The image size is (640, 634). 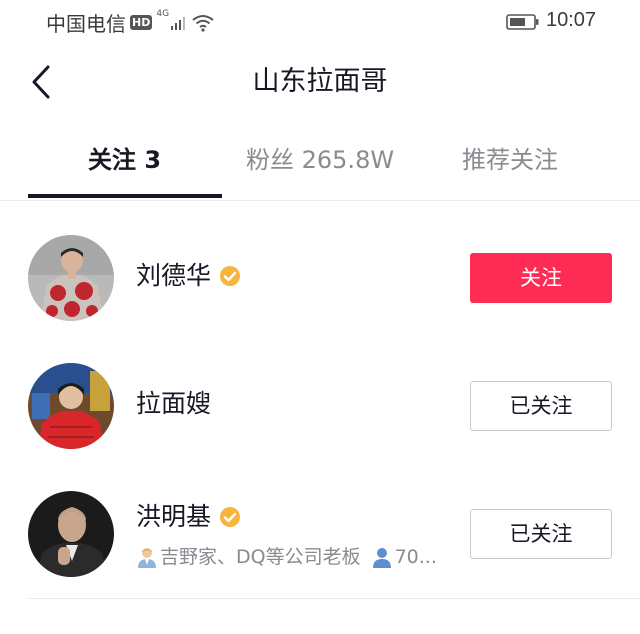 I want to click on follow-button: 关注, so click(x=541, y=278).